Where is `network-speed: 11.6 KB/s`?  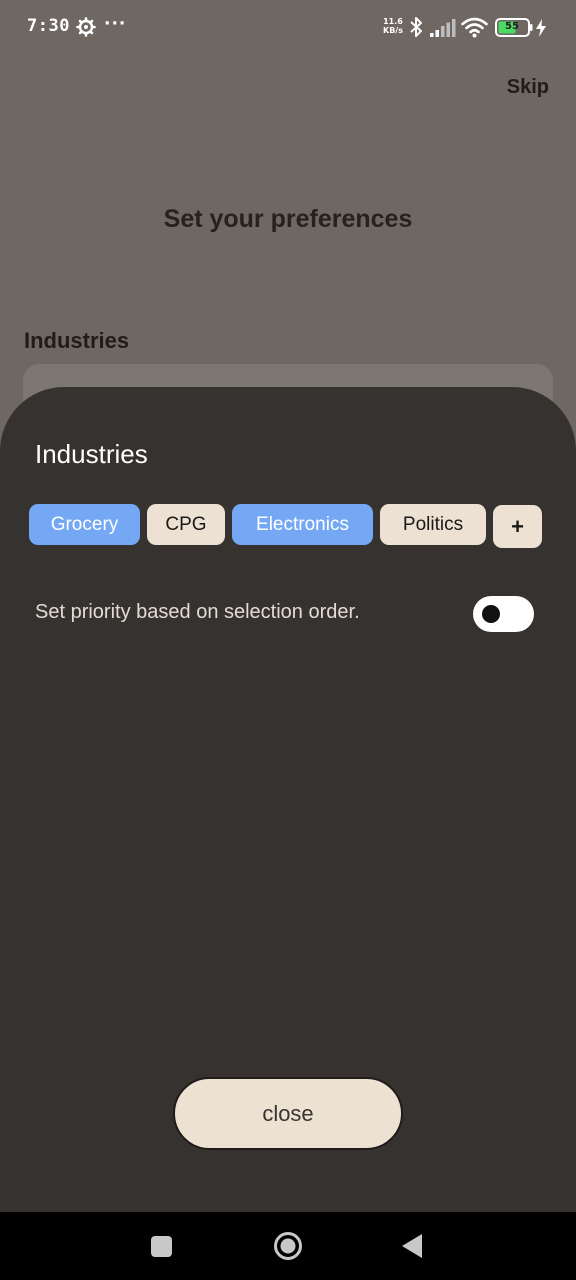 network-speed: 11.6 KB/s is located at coordinates (393, 26).